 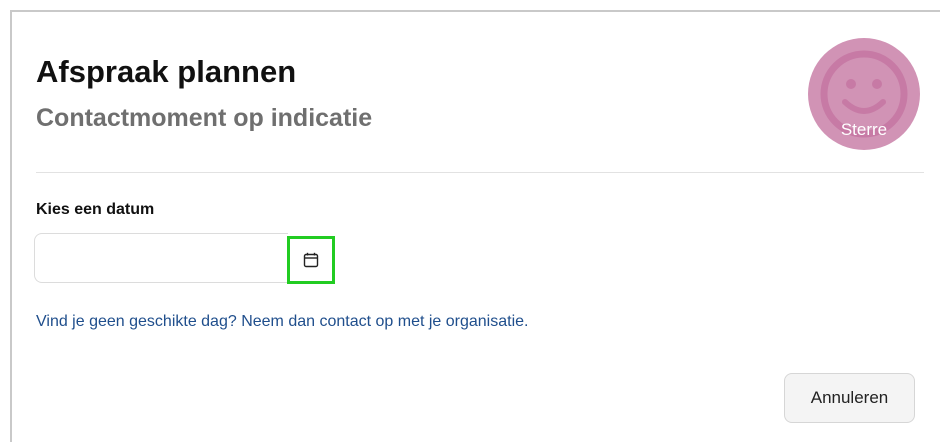 I want to click on avatar: Sterre, so click(x=864, y=94).